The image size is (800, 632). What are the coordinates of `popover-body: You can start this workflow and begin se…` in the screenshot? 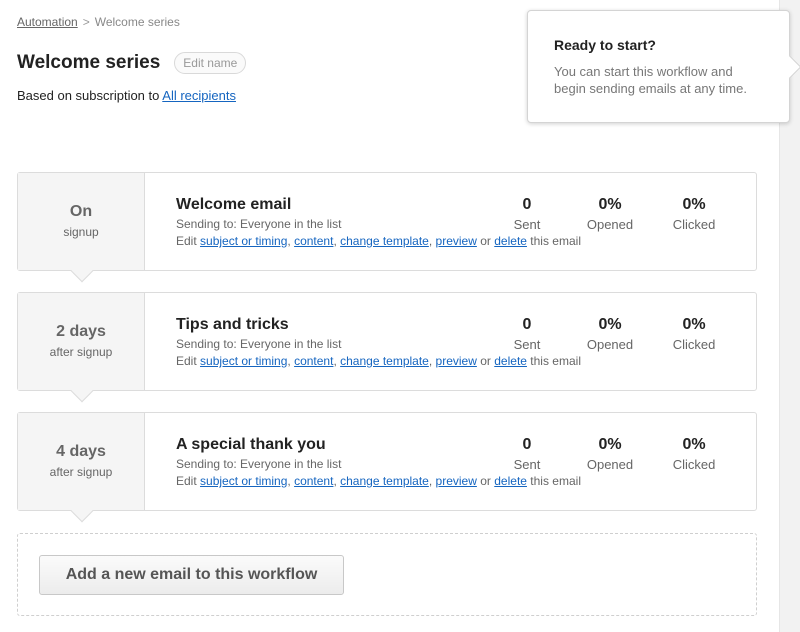 It's located at (650, 80).